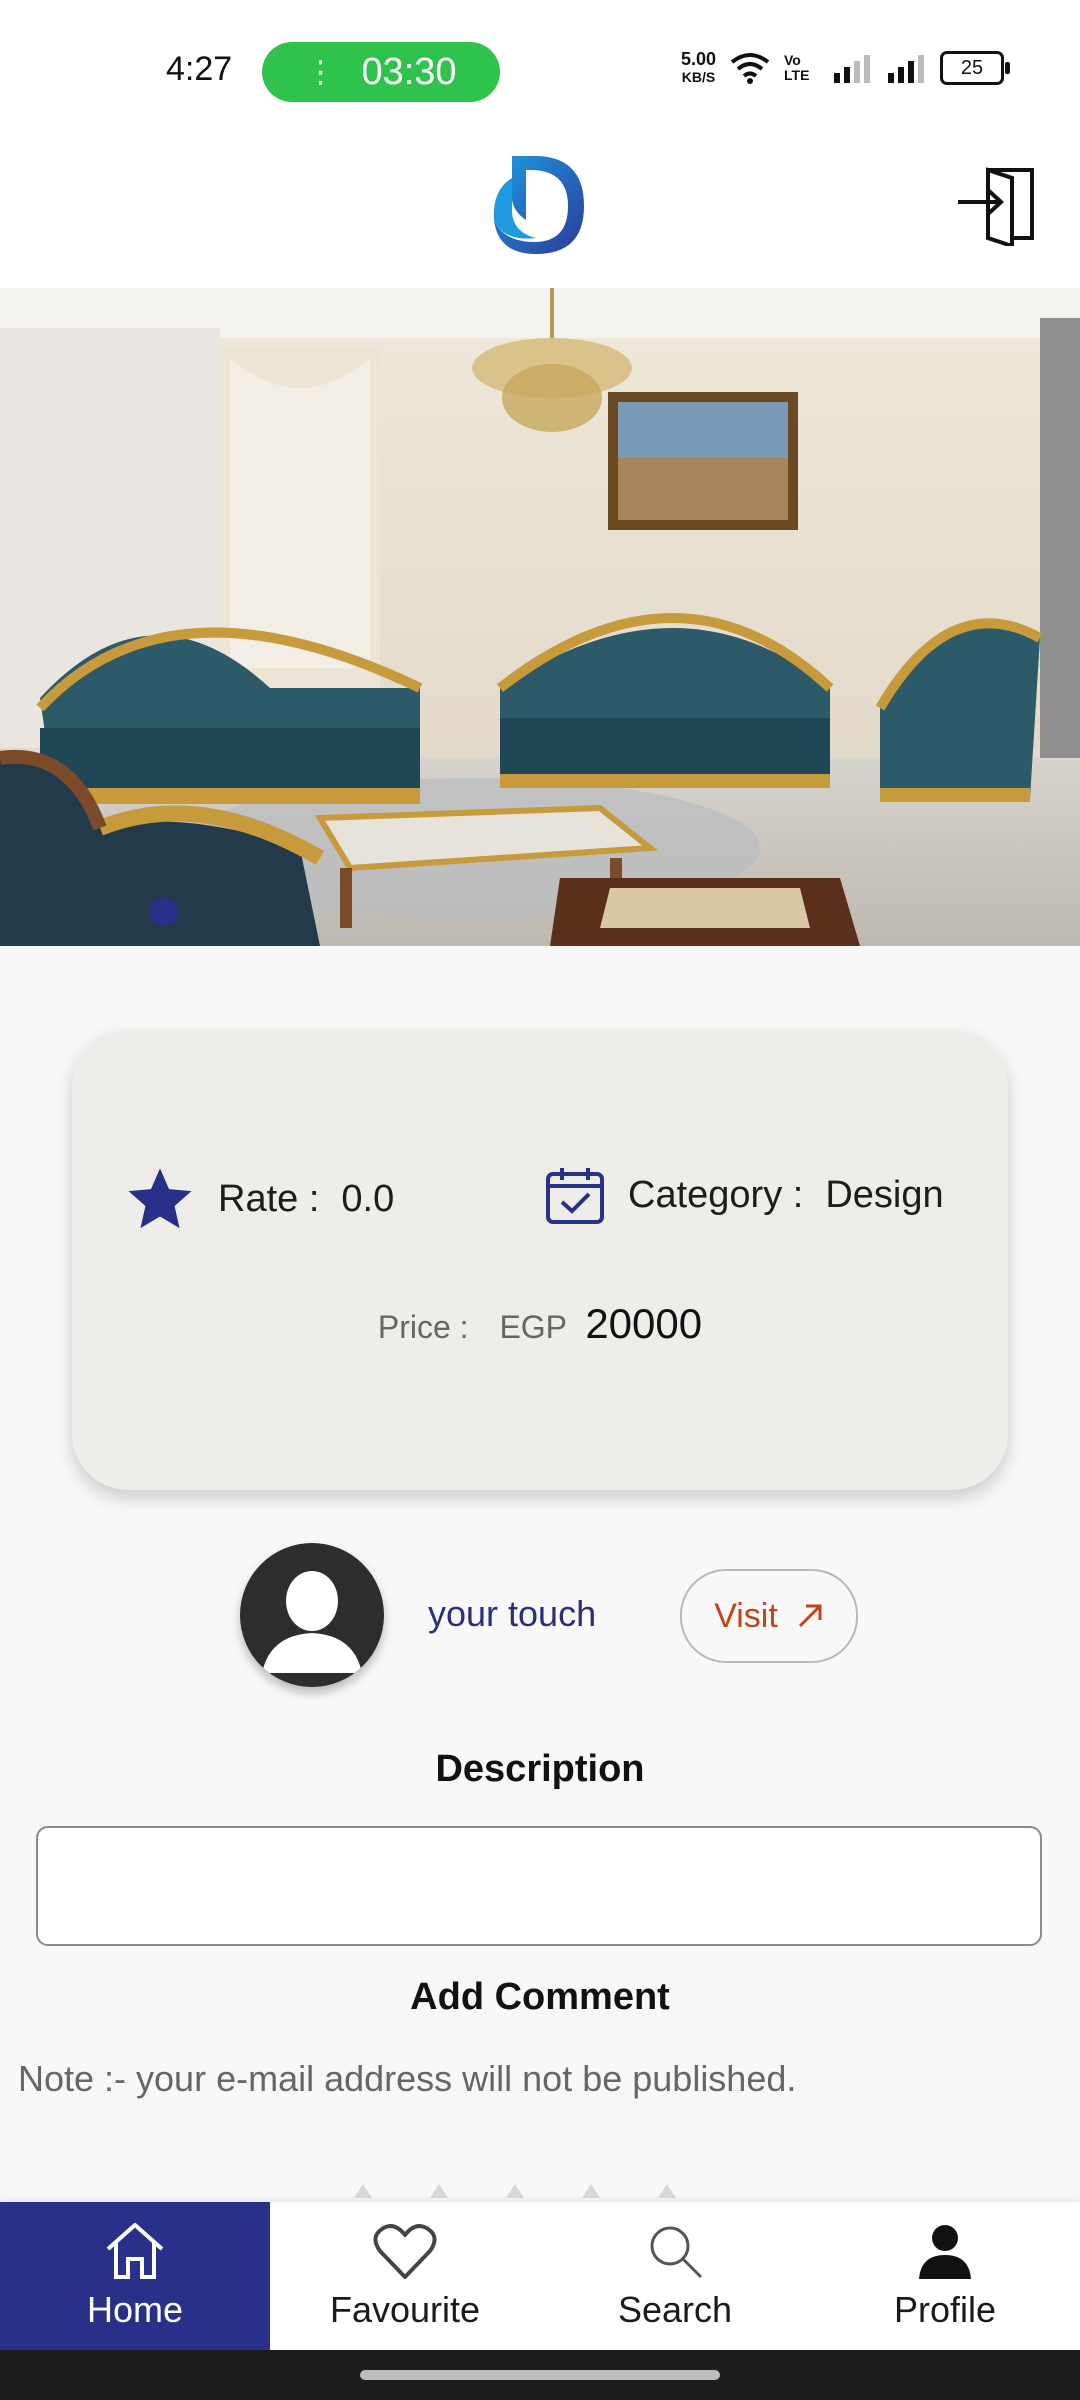 This screenshot has height=2400, width=1080. What do you see at coordinates (312, 1622) in the screenshot?
I see `person-avatar-icon` at bounding box center [312, 1622].